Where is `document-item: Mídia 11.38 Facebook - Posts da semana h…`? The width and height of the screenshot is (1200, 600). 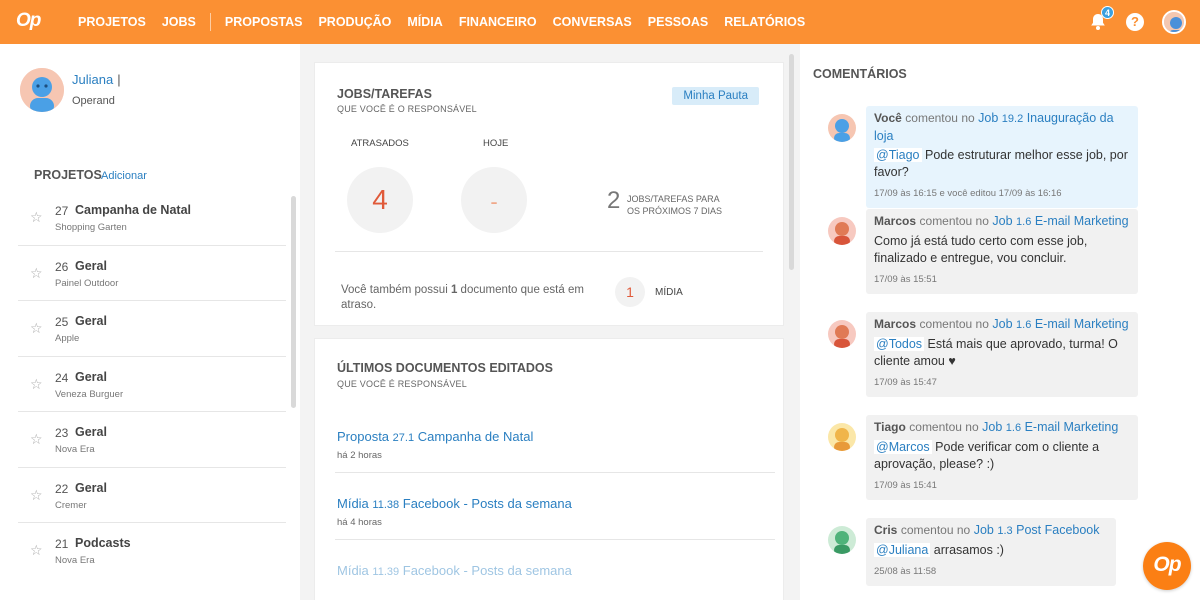 document-item: Mídia 11.38 Facebook - Posts da semana h… is located at coordinates (552, 512).